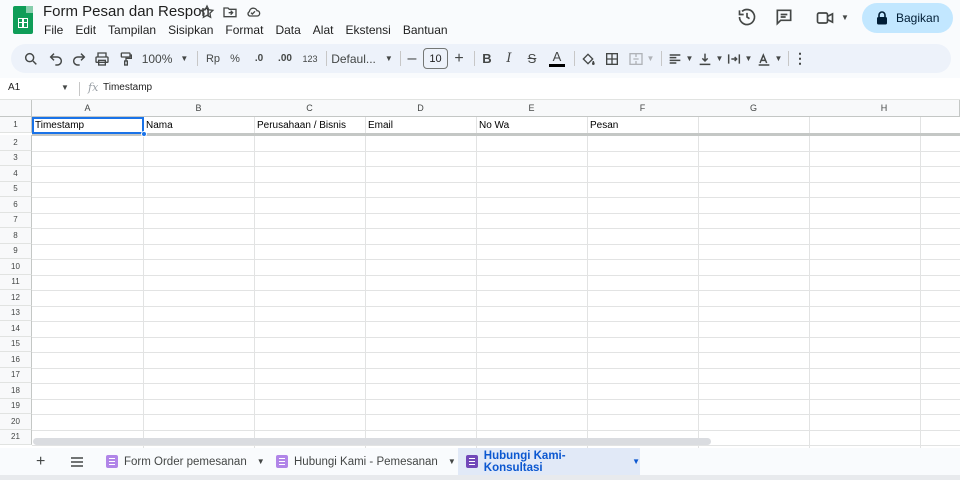  Describe the element at coordinates (16, 422) in the screenshot. I see `row-header-20: 20` at that location.